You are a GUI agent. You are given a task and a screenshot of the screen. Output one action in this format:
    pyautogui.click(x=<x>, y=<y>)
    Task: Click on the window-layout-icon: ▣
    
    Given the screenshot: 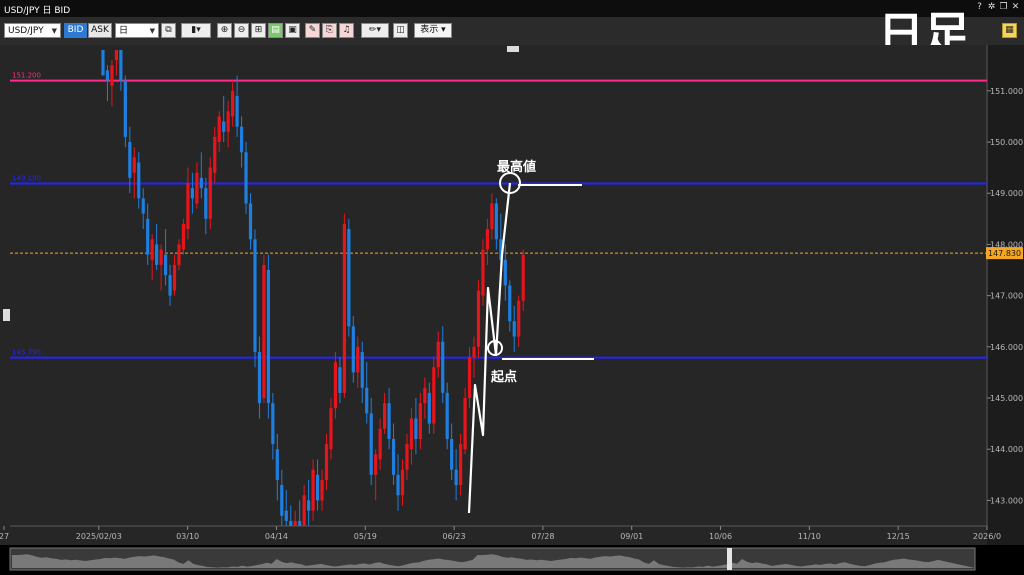 What is the action you would take?
    pyautogui.click(x=292, y=30)
    